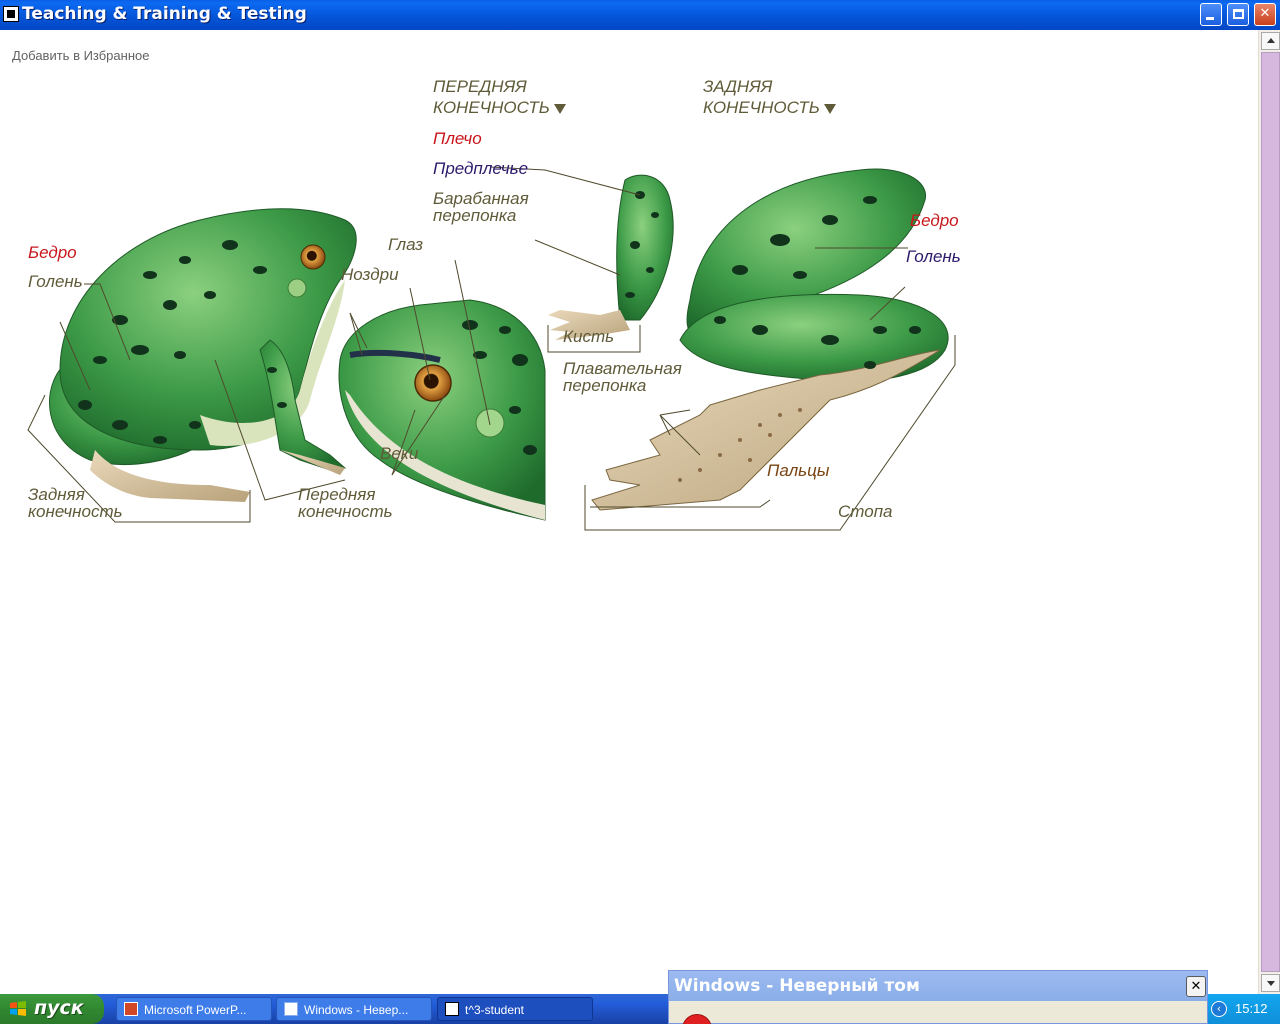 This screenshot has height=1024, width=1280. What do you see at coordinates (491, 107) in the screenshot?
I see `heading-front-line2-text: КОНЕЧНОСТЬ` at bounding box center [491, 107].